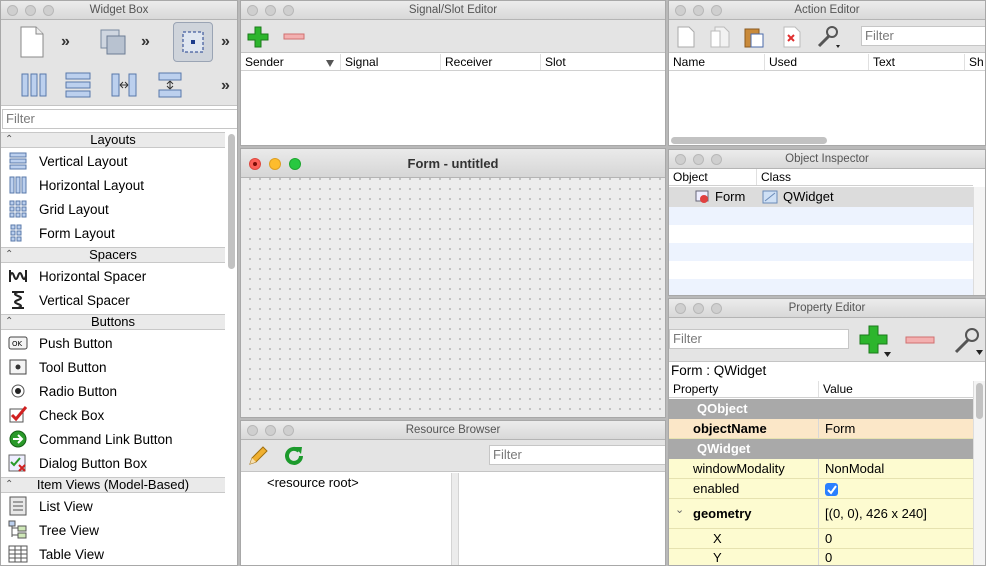 This screenshot has height=566, width=986. Describe the element at coordinates (295, 164) in the screenshot. I see `zoom-button` at that location.